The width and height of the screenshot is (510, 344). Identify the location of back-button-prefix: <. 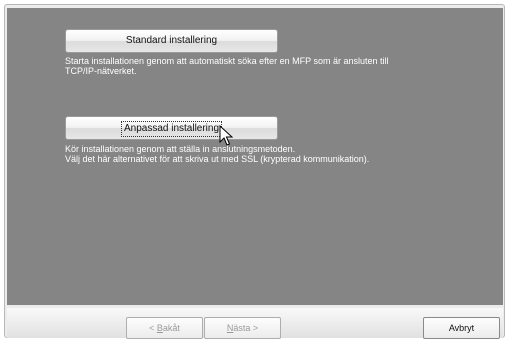
(153, 328).